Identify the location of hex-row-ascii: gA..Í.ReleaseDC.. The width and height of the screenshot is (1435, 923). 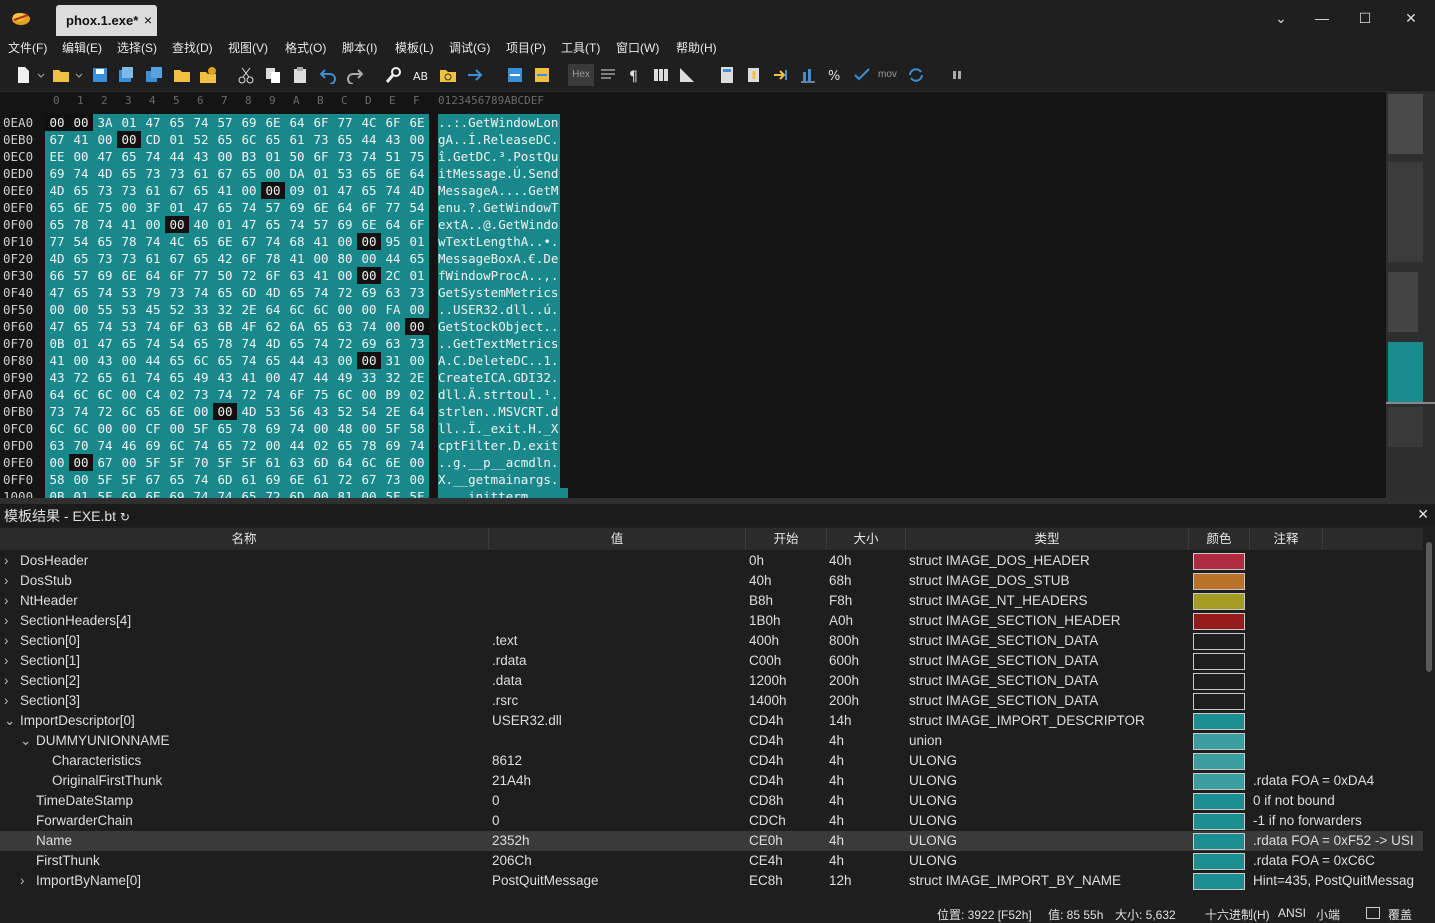
(499, 139).